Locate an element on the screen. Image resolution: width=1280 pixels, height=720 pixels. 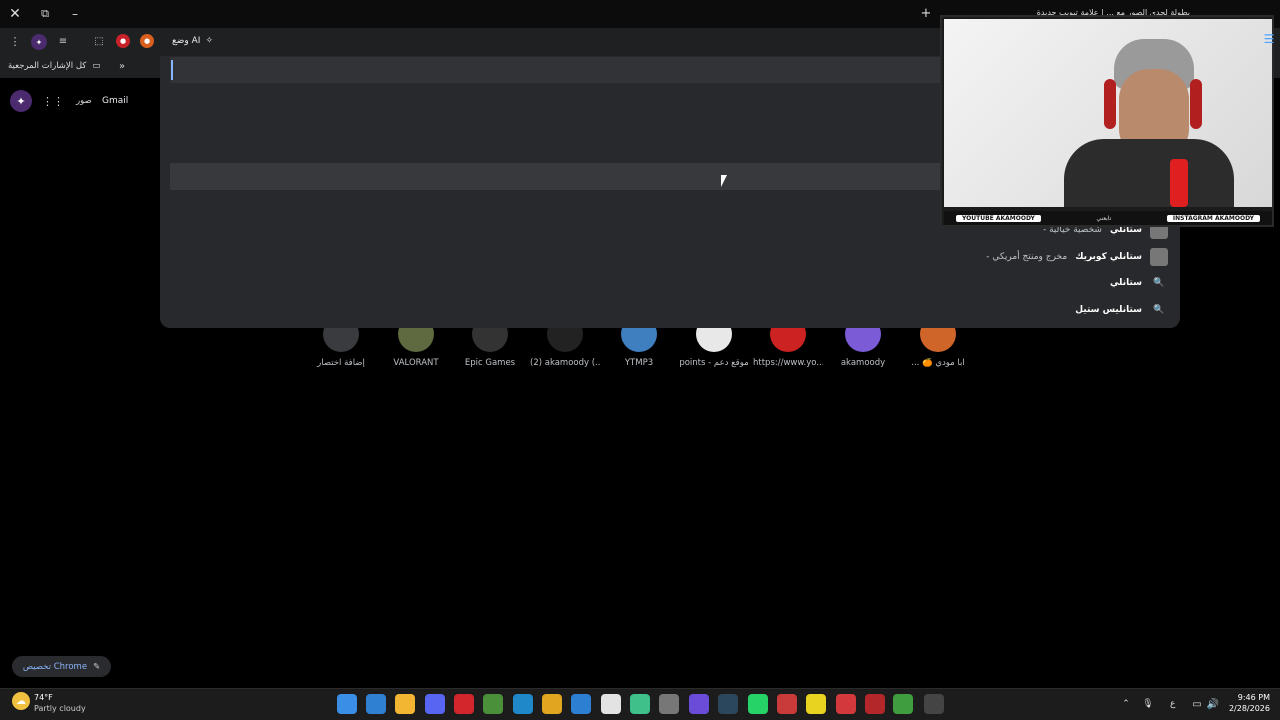
whatsapp-icon is located at coordinates (758, 704).